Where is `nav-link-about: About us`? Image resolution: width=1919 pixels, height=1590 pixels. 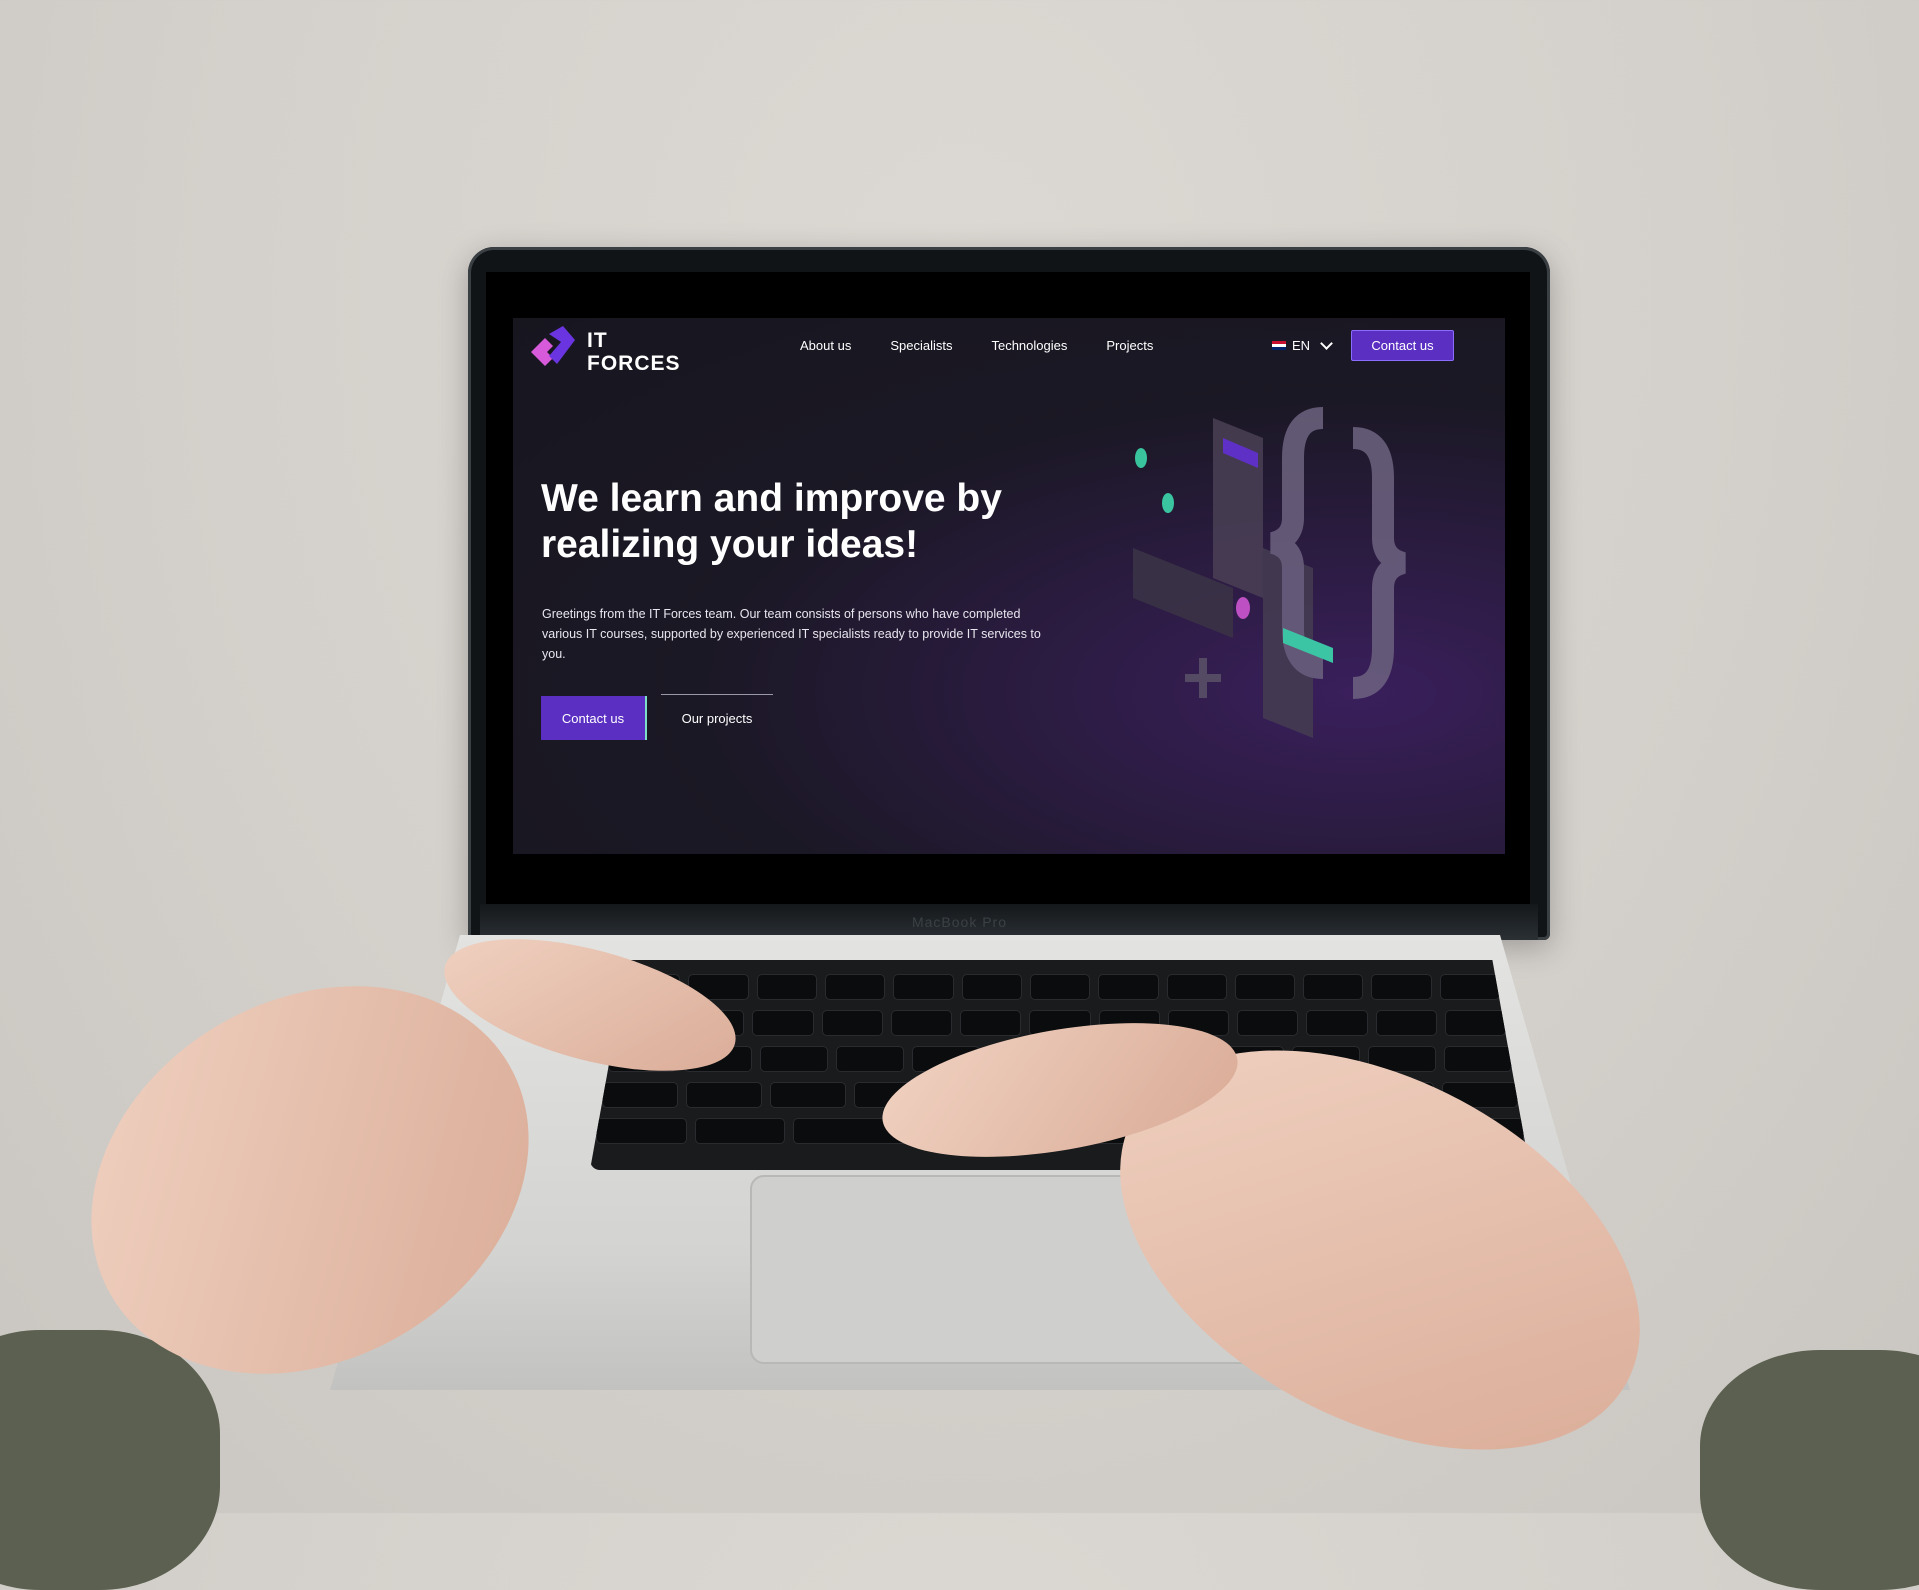 nav-link-about: About us is located at coordinates (825, 345).